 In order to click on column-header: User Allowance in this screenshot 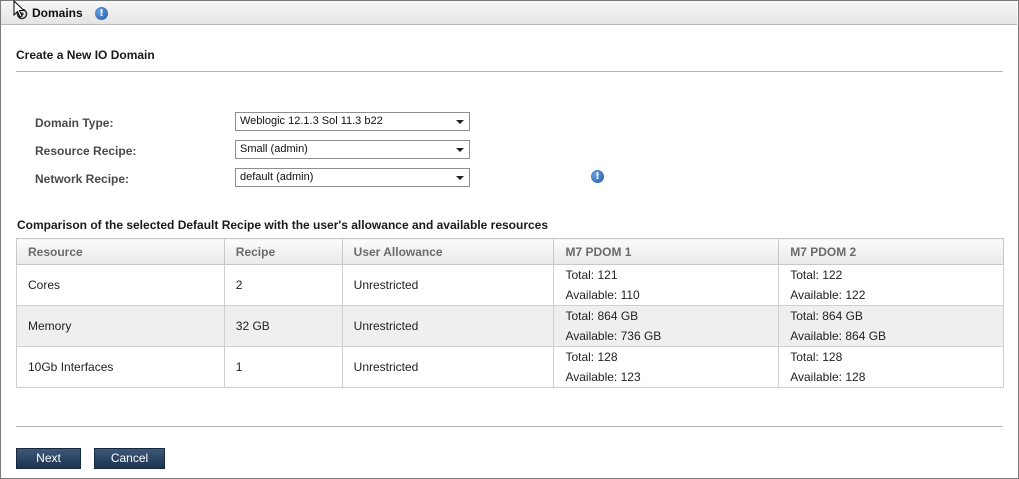, I will do `click(448, 251)`.